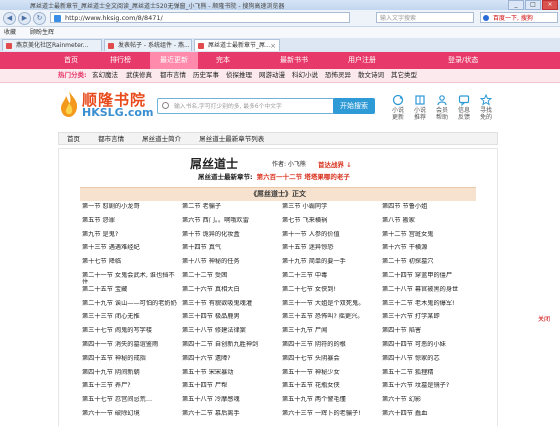 Image resolution: width=560 pixels, height=426 pixels. Describe the element at coordinates (108, 105) in the screenshot. I see `site-logo: 顺隆书院 HKSLG.com` at that location.